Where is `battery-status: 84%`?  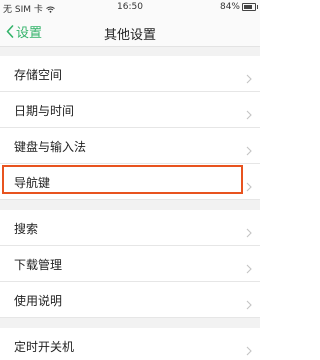
battery-status: 84% is located at coordinates (238, 7).